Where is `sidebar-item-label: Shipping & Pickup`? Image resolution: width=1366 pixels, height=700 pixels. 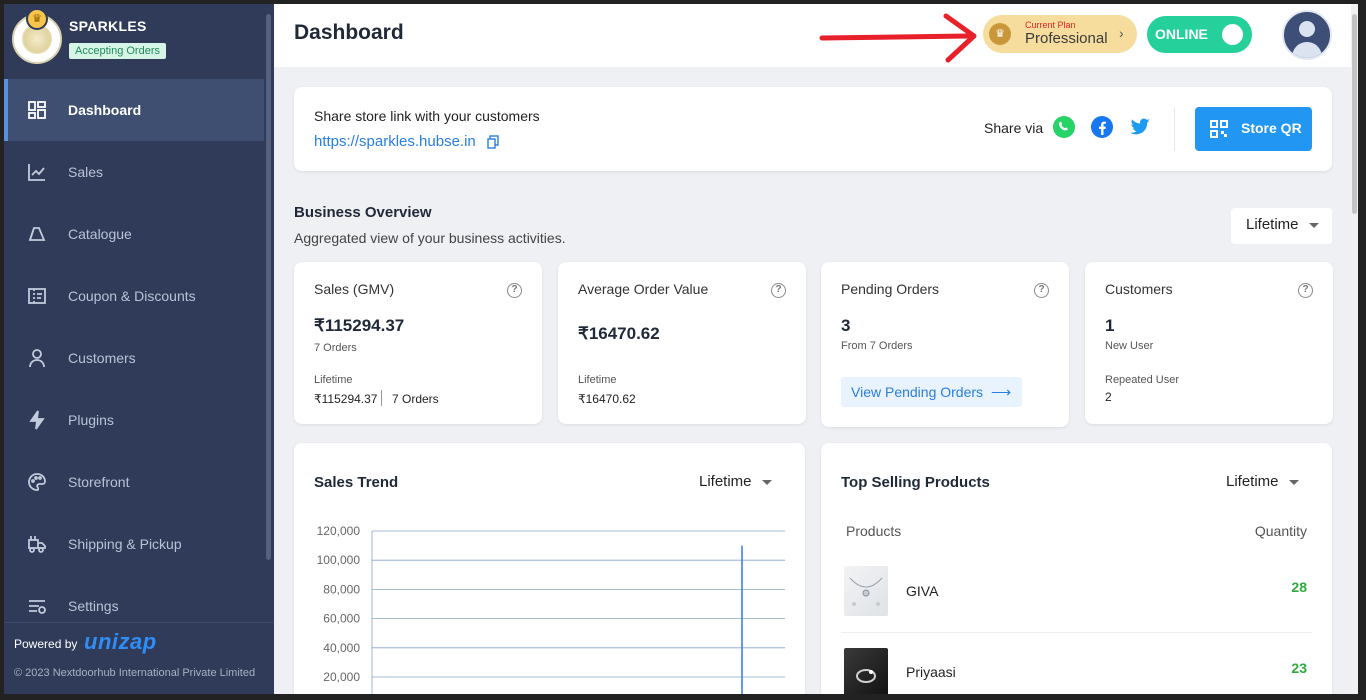 sidebar-item-label: Shipping & Pickup is located at coordinates (125, 544).